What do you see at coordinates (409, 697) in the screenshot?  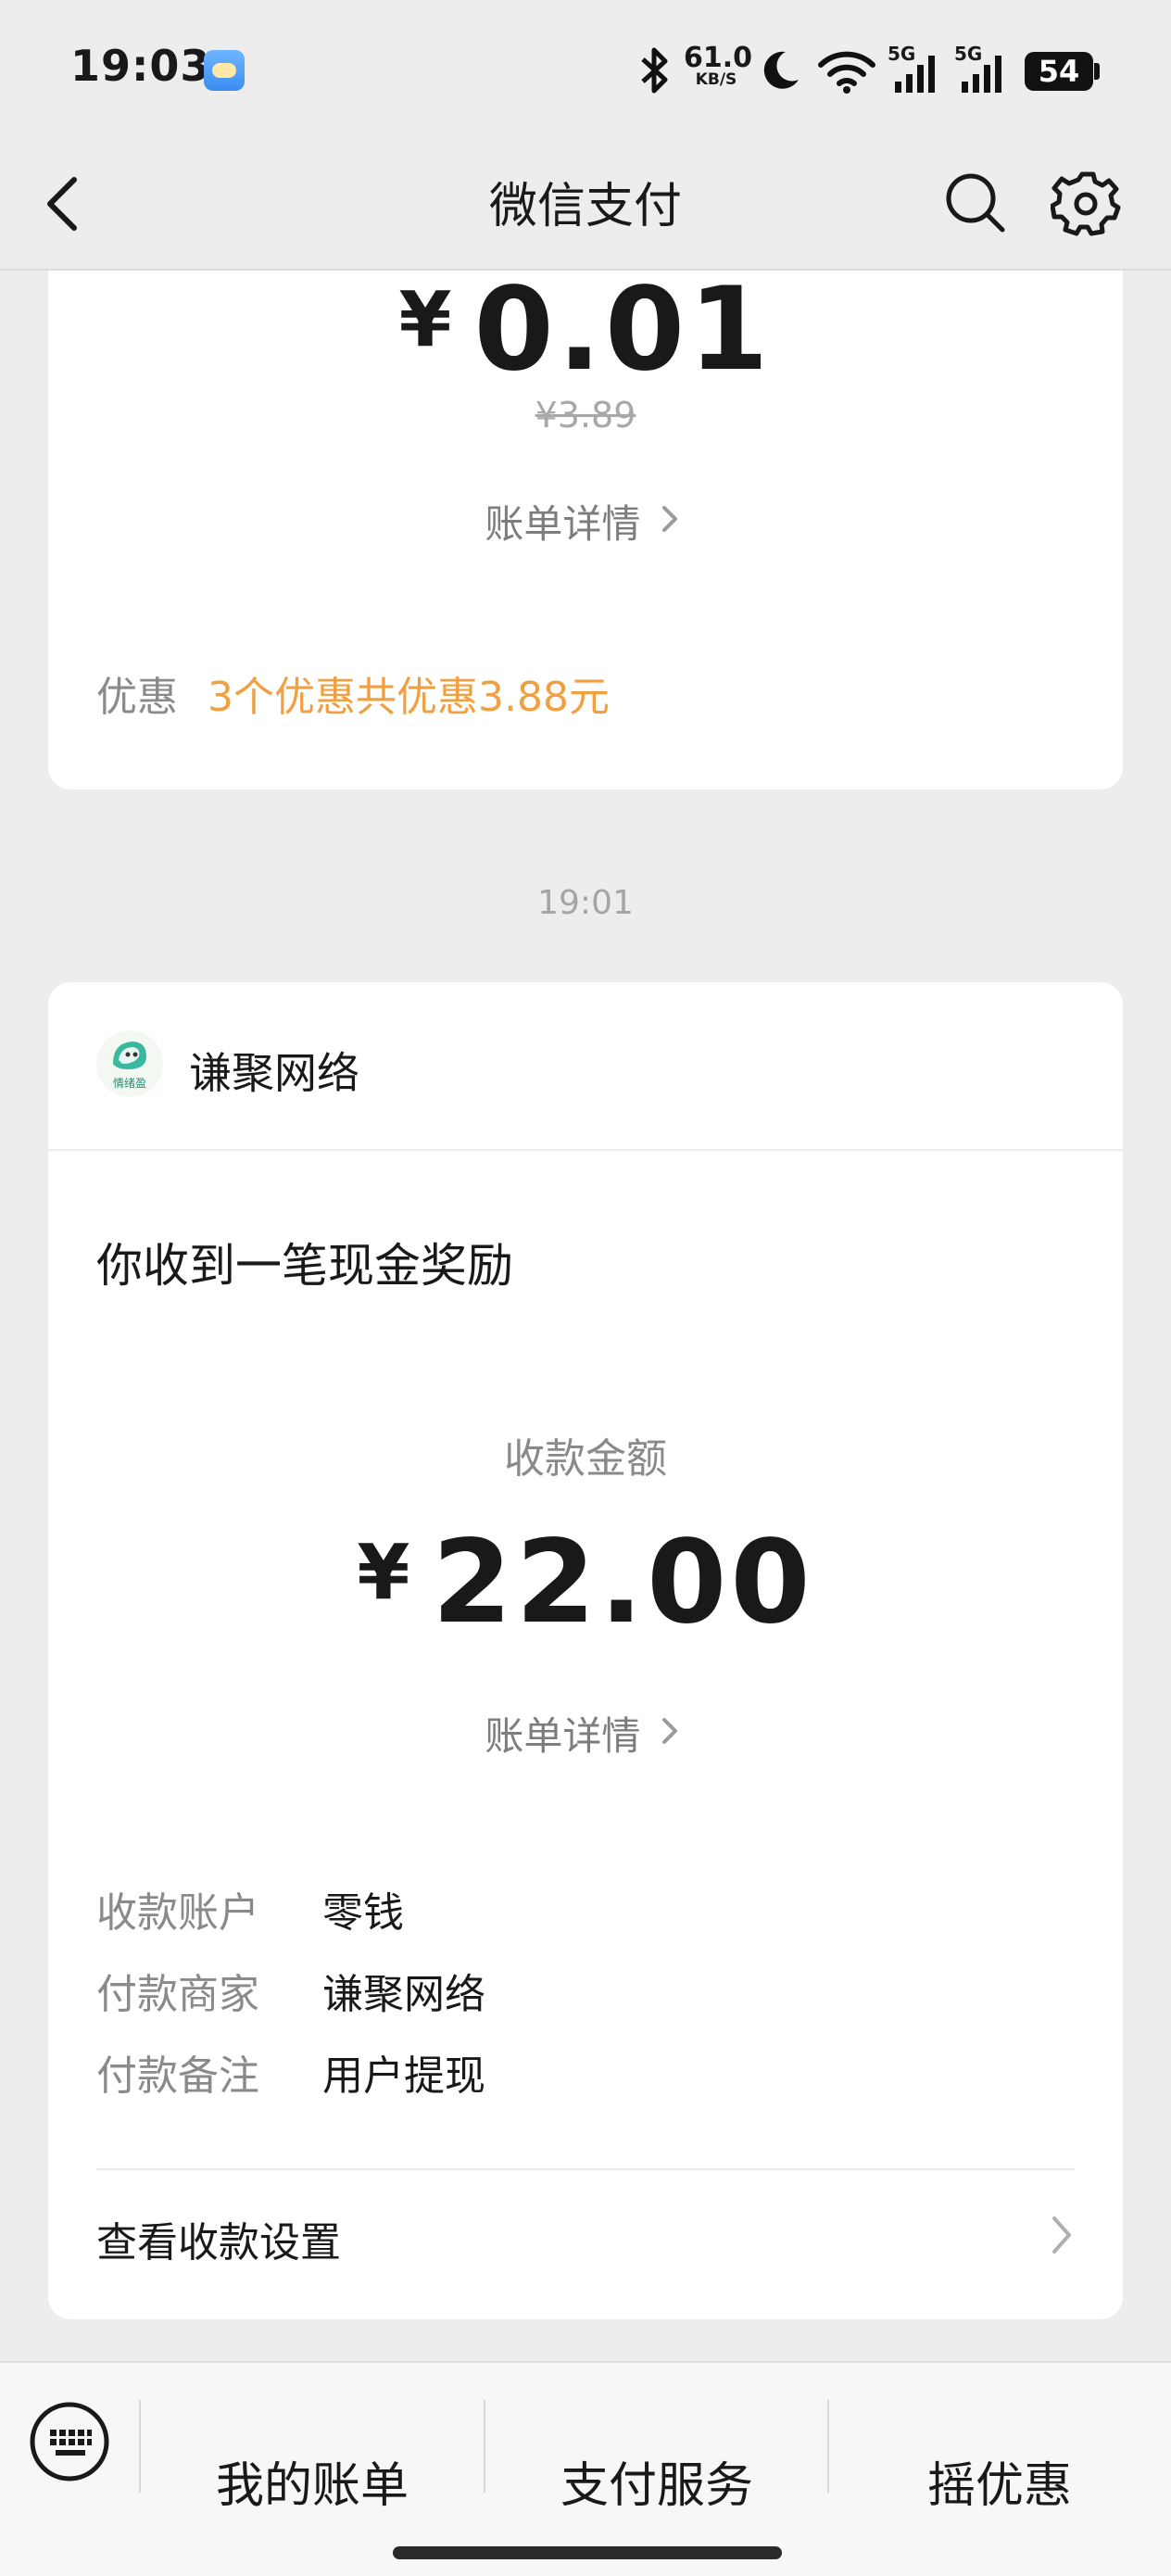 I see `discount-value: 3个优惠共优惠3.88元` at bounding box center [409, 697].